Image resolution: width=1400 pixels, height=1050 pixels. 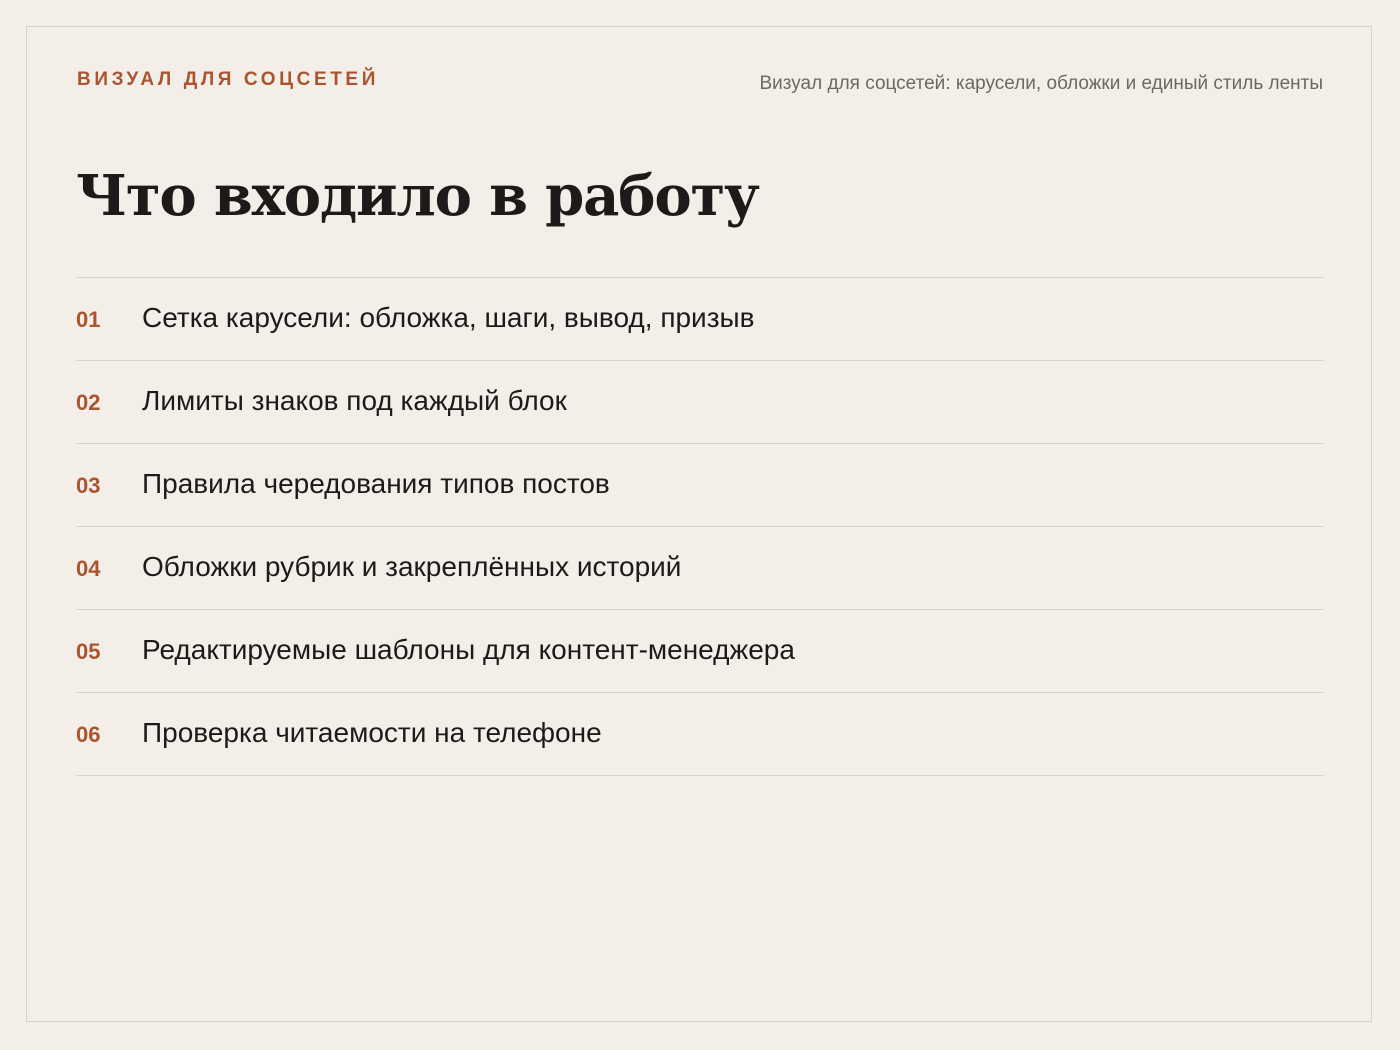 I want to click on item-number: 04, so click(x=88, y=568).